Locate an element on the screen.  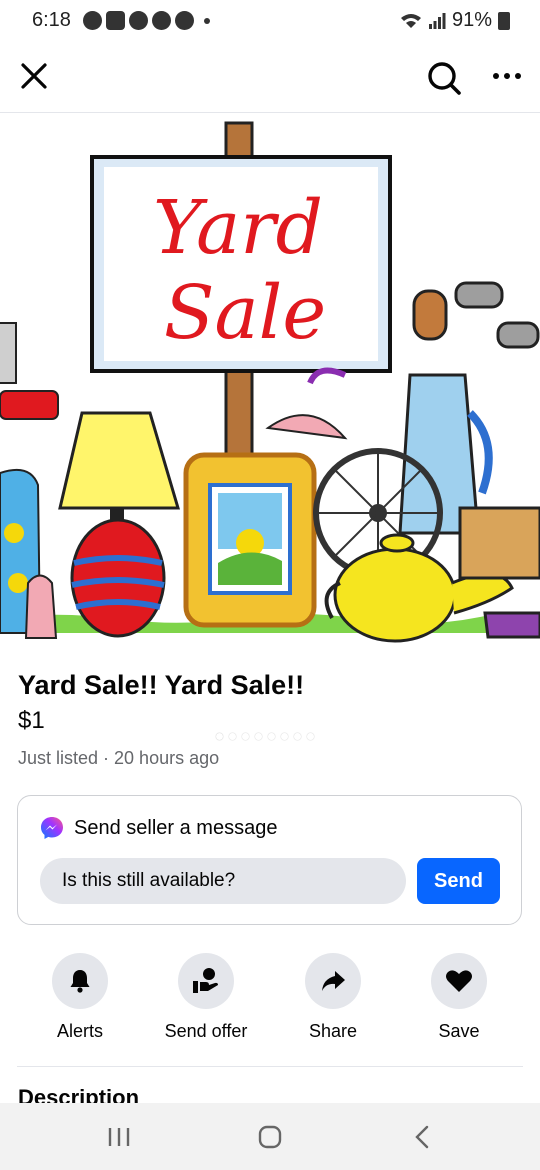
action-bar: Alerts Send offer Share Save is located at coordinates (270, 1003).